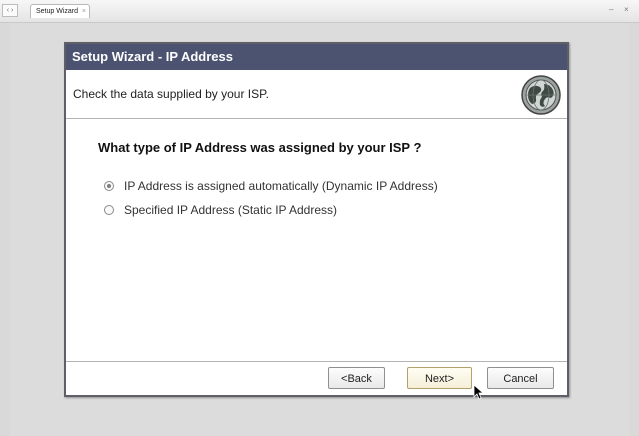 The height and width of the screenshot is (436, 639). I want to click on radio-static-ip, so click(109, 210).